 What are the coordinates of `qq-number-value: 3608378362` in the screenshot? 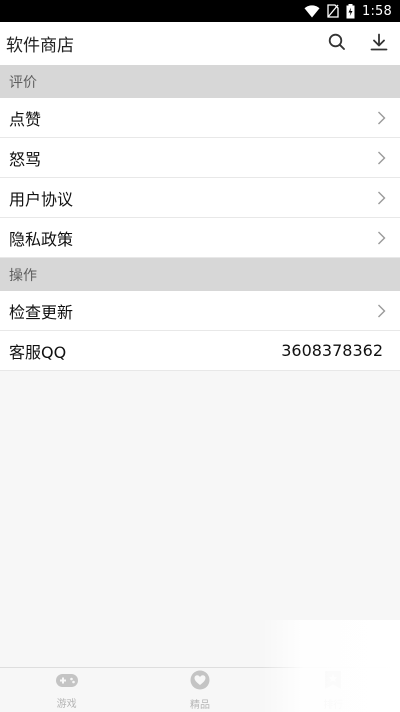 It's located at (332, 350).